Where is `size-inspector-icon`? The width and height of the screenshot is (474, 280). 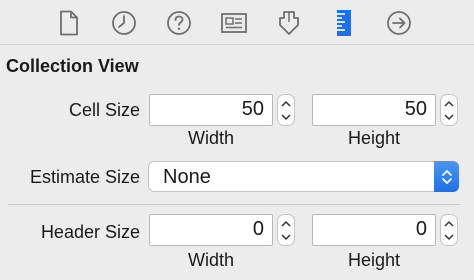
size-inspector-icon is located at coordinates (344, 23).